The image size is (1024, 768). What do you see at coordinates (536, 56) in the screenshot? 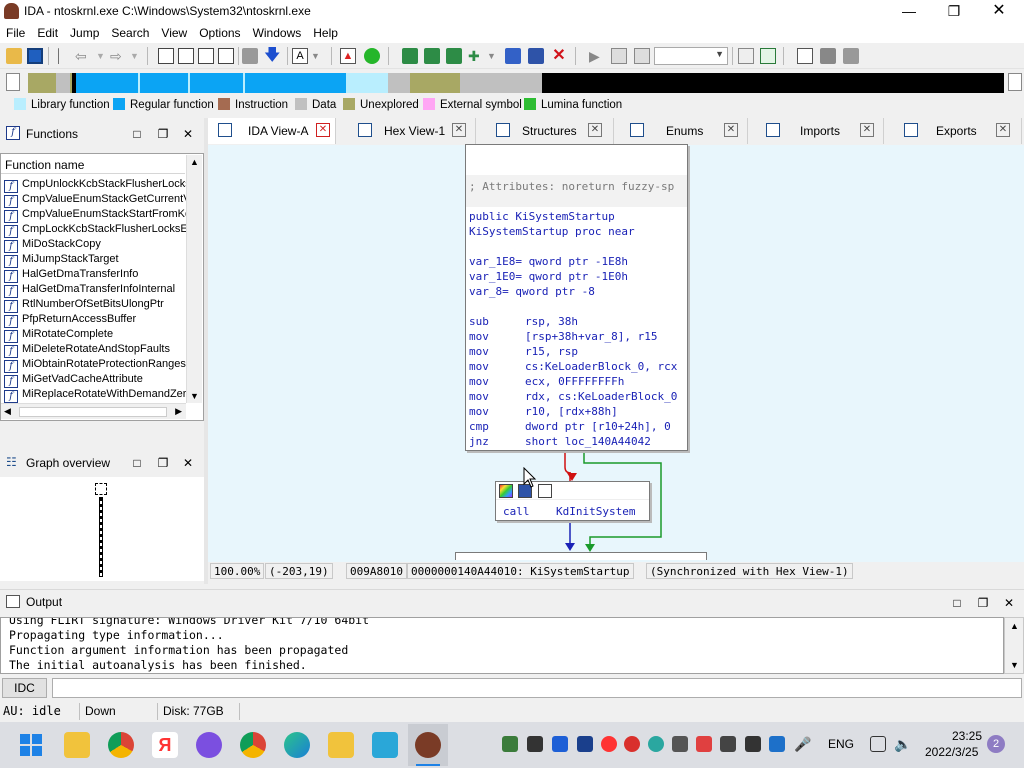
I see `edit-icon` at bounding box center [536, 56].